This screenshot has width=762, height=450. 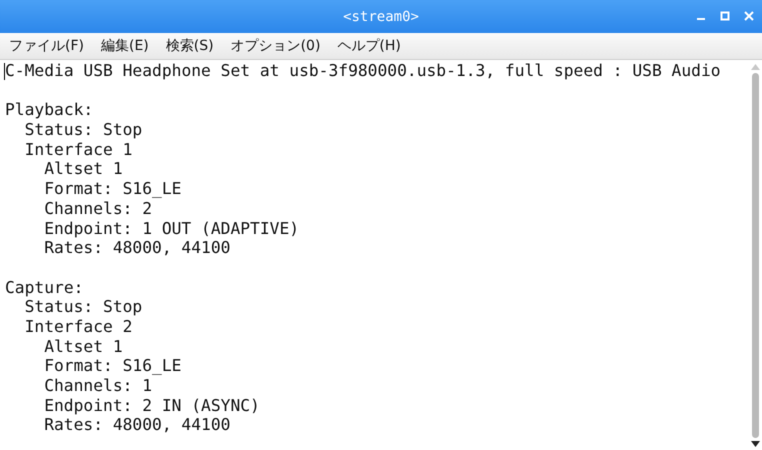 I want to click on text-line: C-Media USB Headphone Set at usb-3f980000.usb-1.3, full speed : USB Audio, so click(x=363, y=70).